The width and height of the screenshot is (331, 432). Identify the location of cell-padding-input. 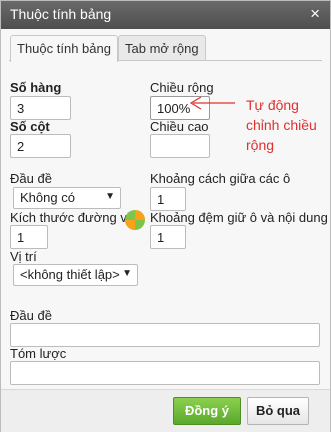
(168, 237).